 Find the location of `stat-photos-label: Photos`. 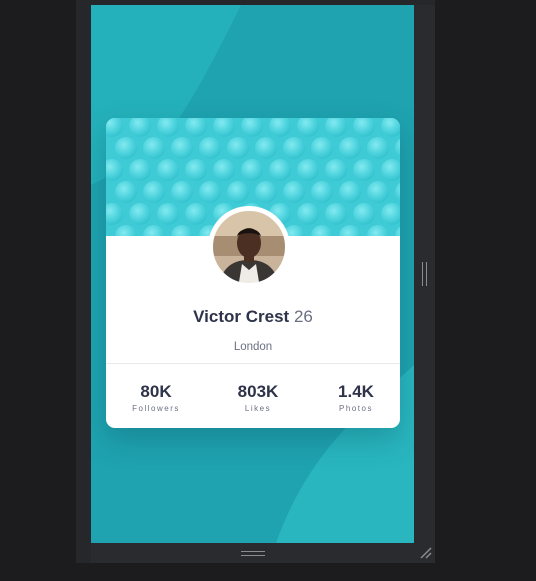

stat-photos-label: Photos is located at coordinates (356, 408).